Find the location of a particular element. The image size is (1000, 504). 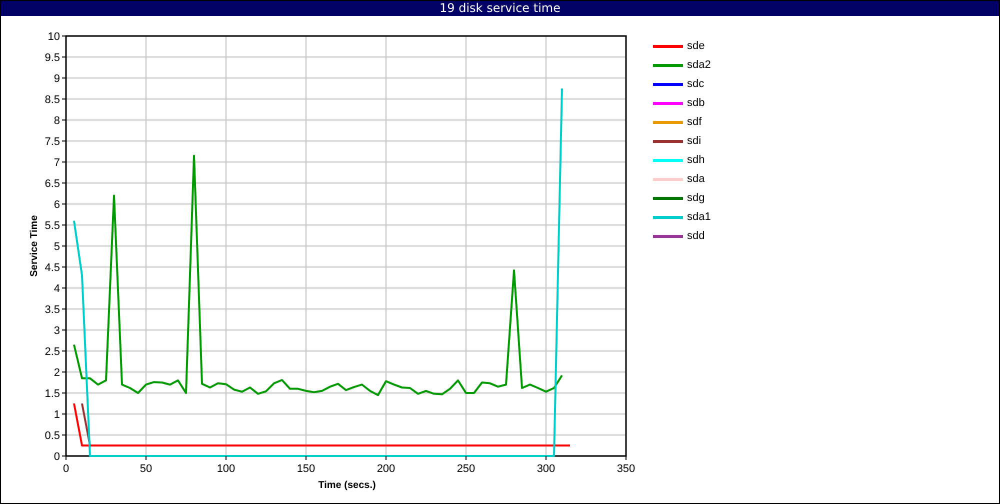

y-tick-label: 0 is located at coordinates (57, 457).